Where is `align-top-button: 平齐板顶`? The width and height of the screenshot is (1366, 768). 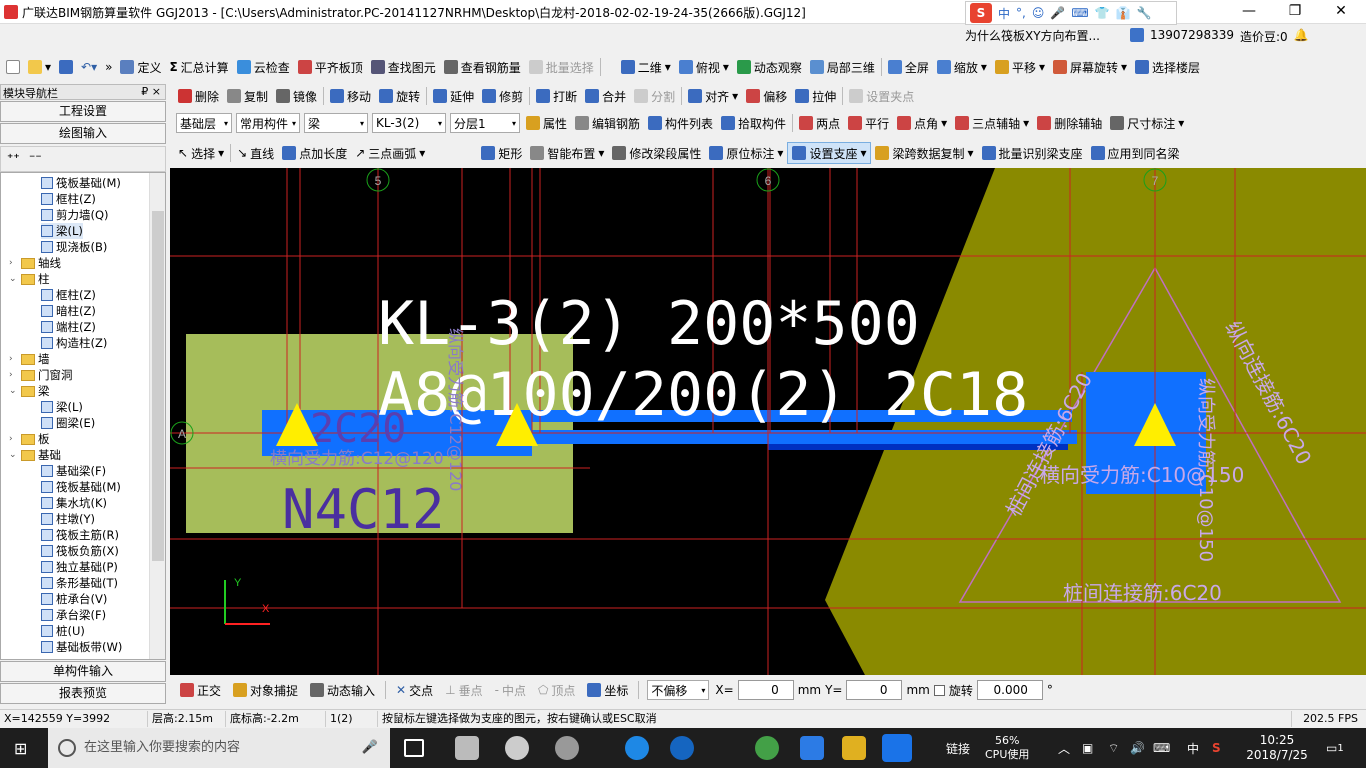 align-top-button: 平齐板顶 is located at coordinates (330, 67).